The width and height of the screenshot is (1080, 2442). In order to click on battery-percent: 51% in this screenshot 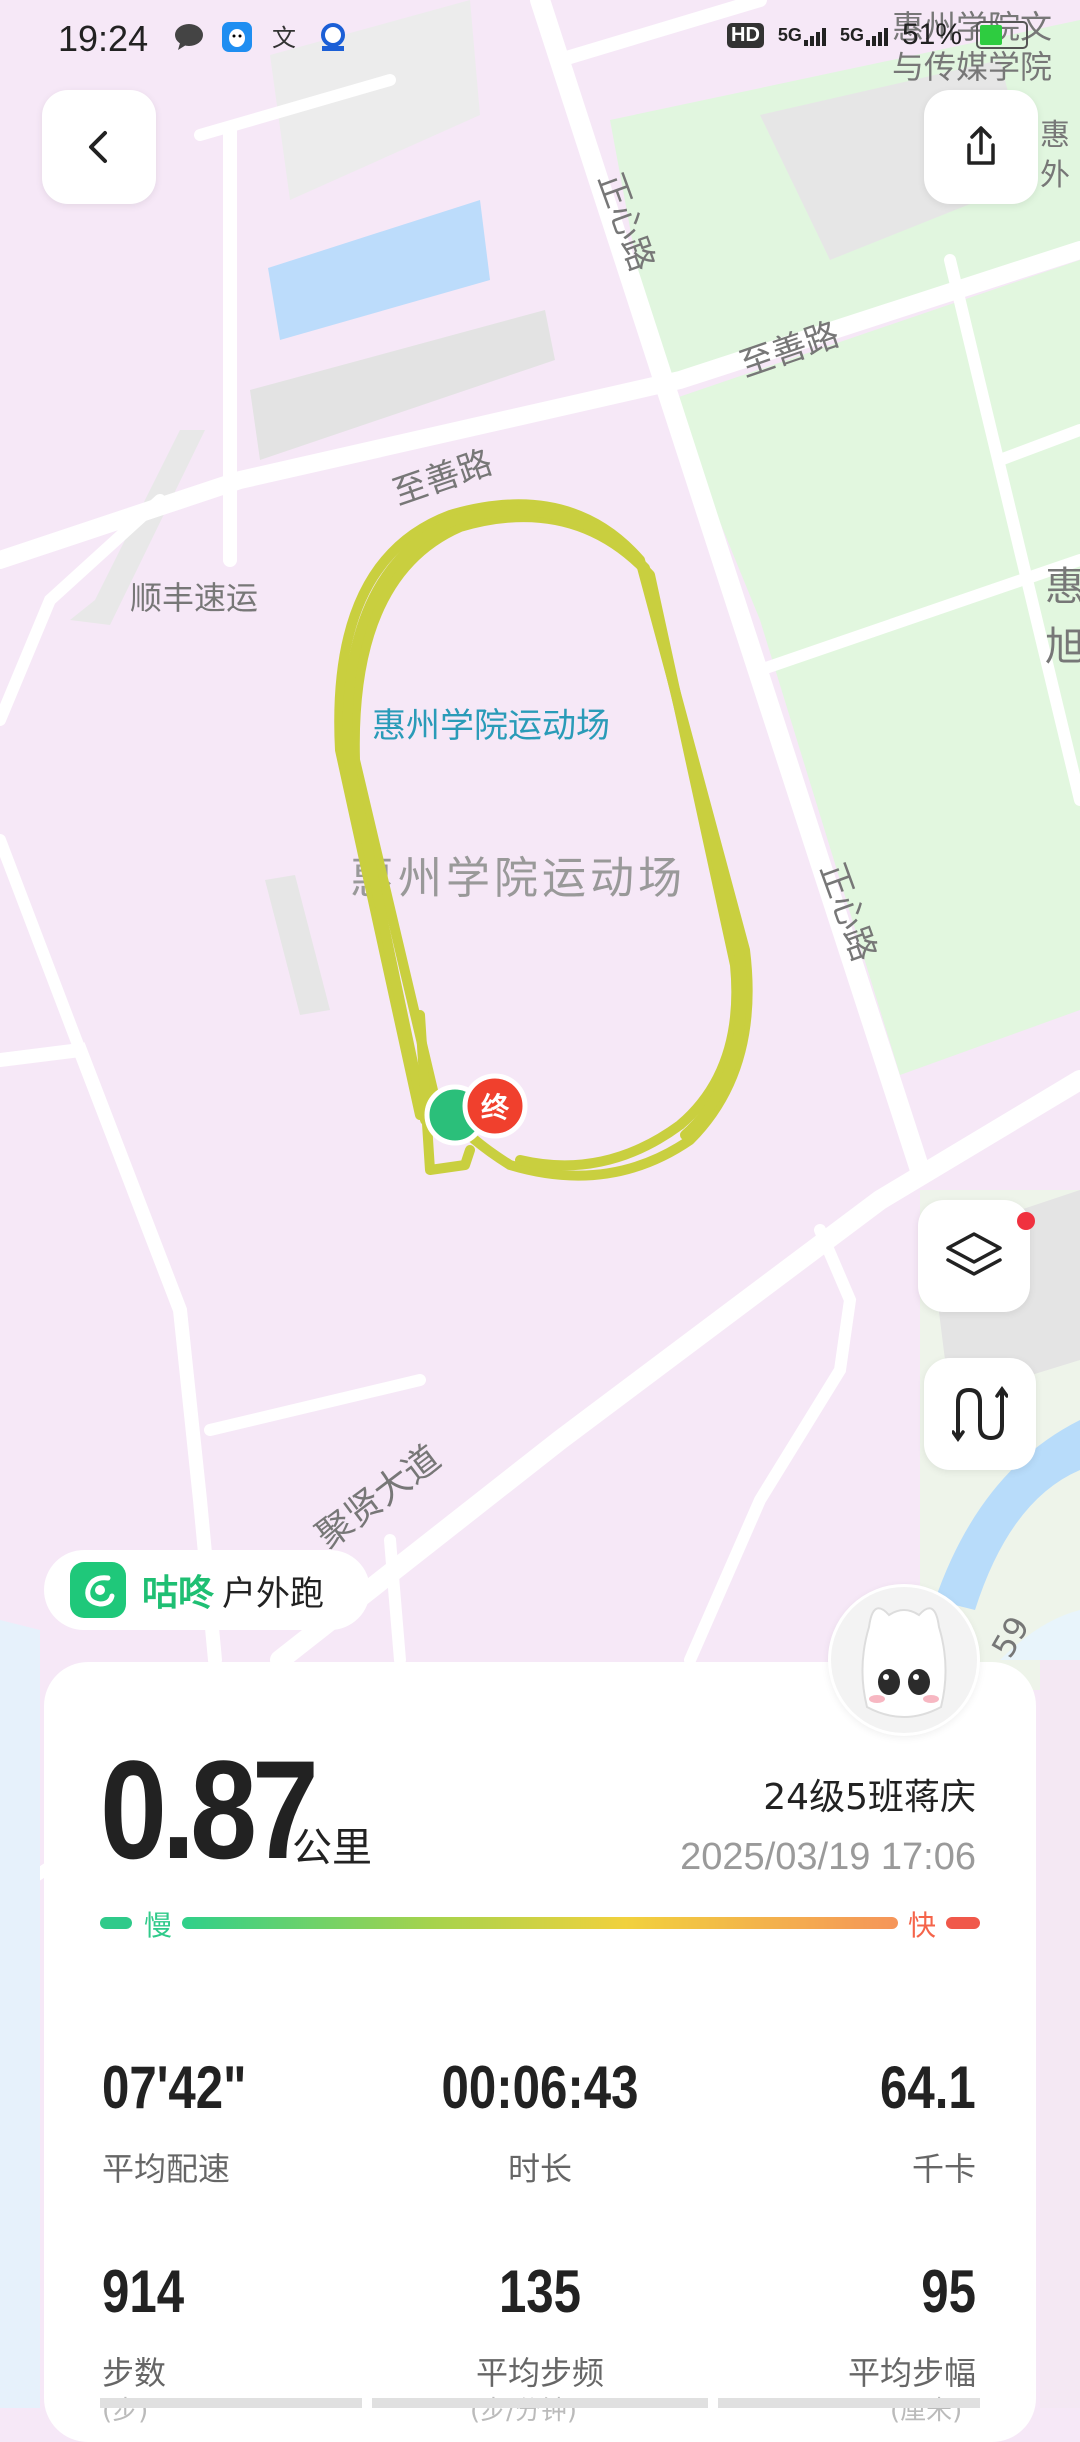, I will do `click(931, 34)`.